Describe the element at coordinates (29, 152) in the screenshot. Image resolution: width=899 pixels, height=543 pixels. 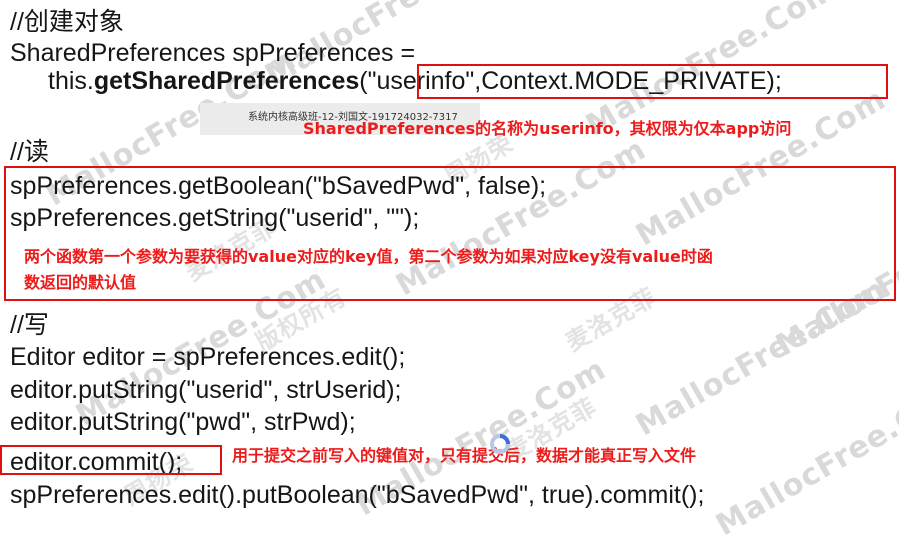
I see `comment-read: //读` at that location.